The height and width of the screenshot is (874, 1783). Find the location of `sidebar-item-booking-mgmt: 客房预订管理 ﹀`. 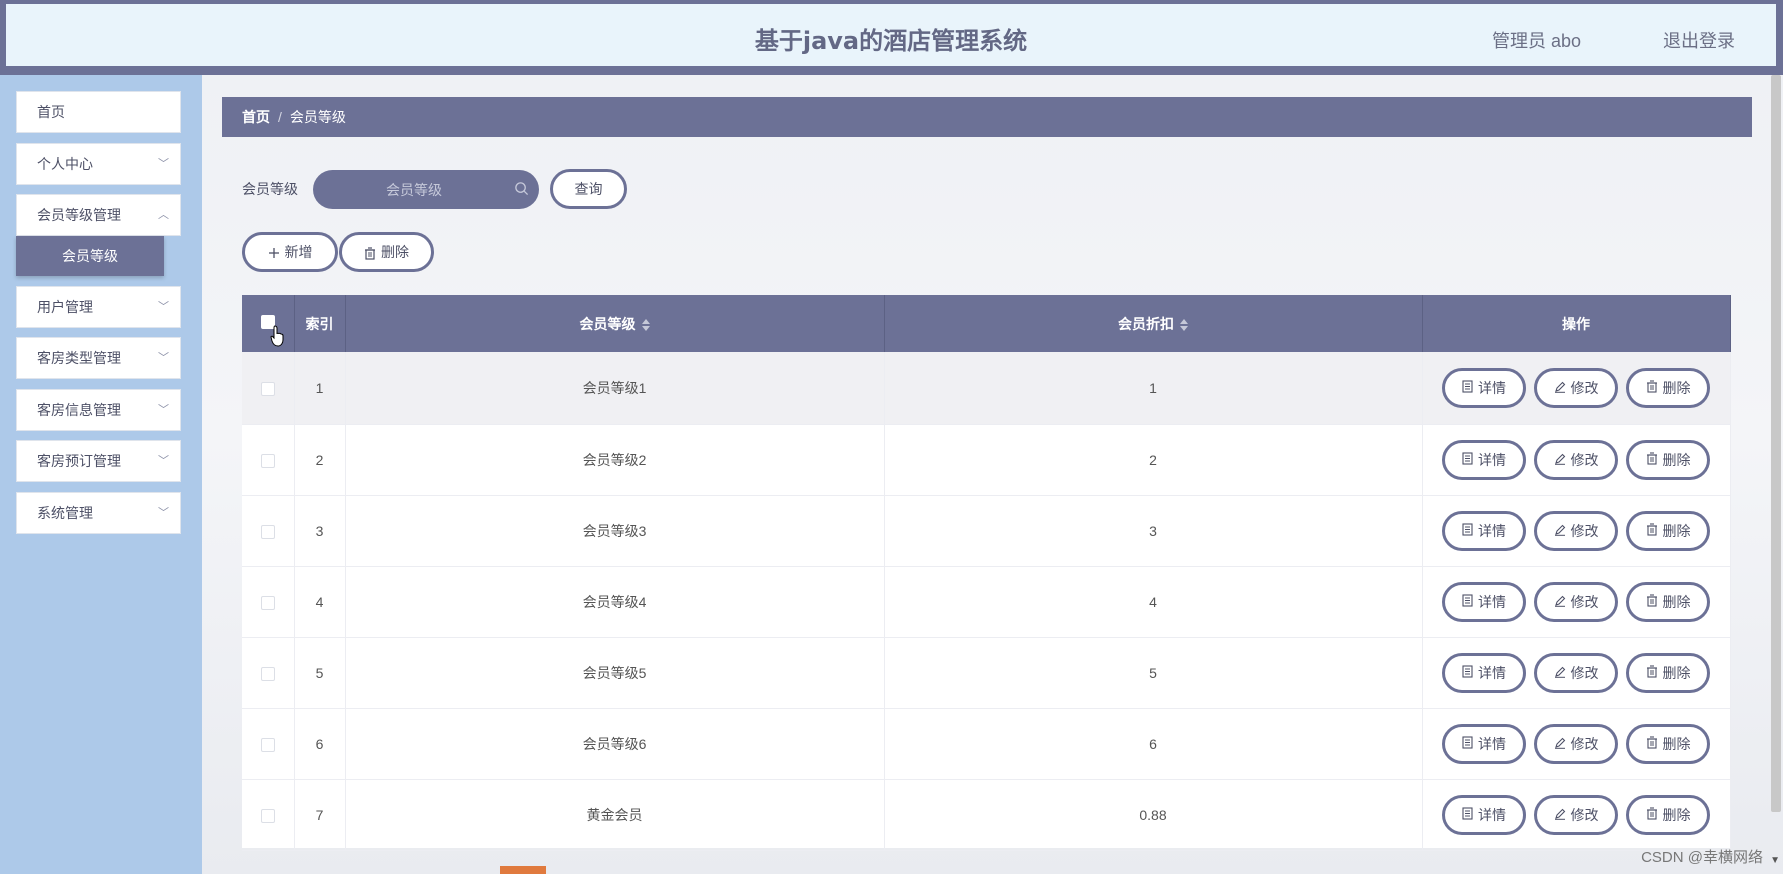

sidebar-item-booking-mgmt: 客房预订管理 ﹀ is located at coordinates (98, 461).